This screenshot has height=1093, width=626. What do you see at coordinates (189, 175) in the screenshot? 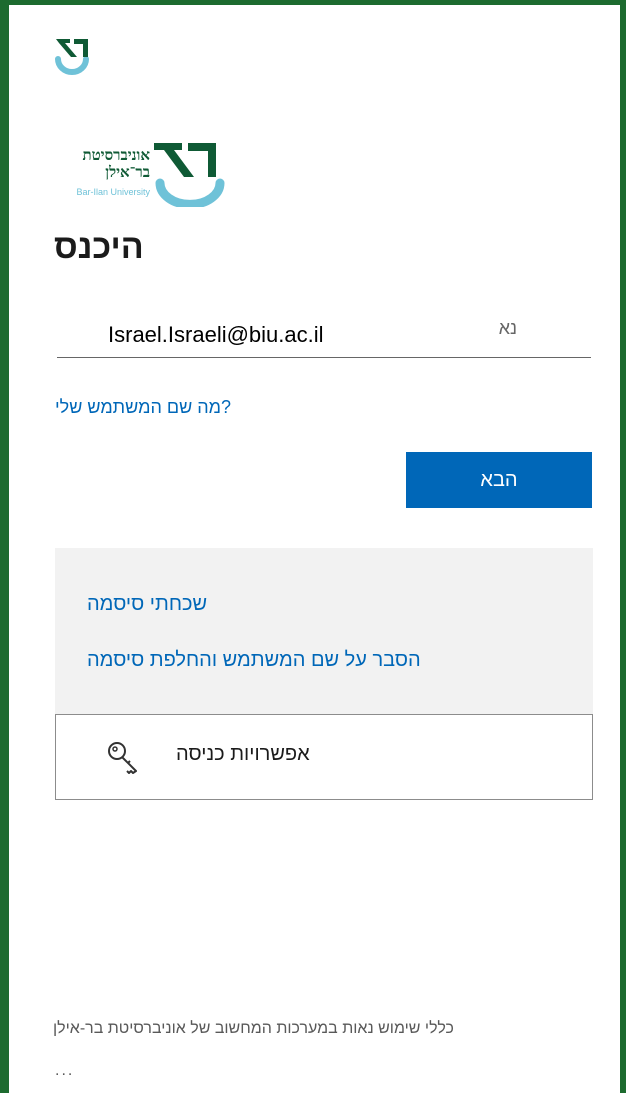
I see `bar-ilan-logo` at bounding box center [189, 175].